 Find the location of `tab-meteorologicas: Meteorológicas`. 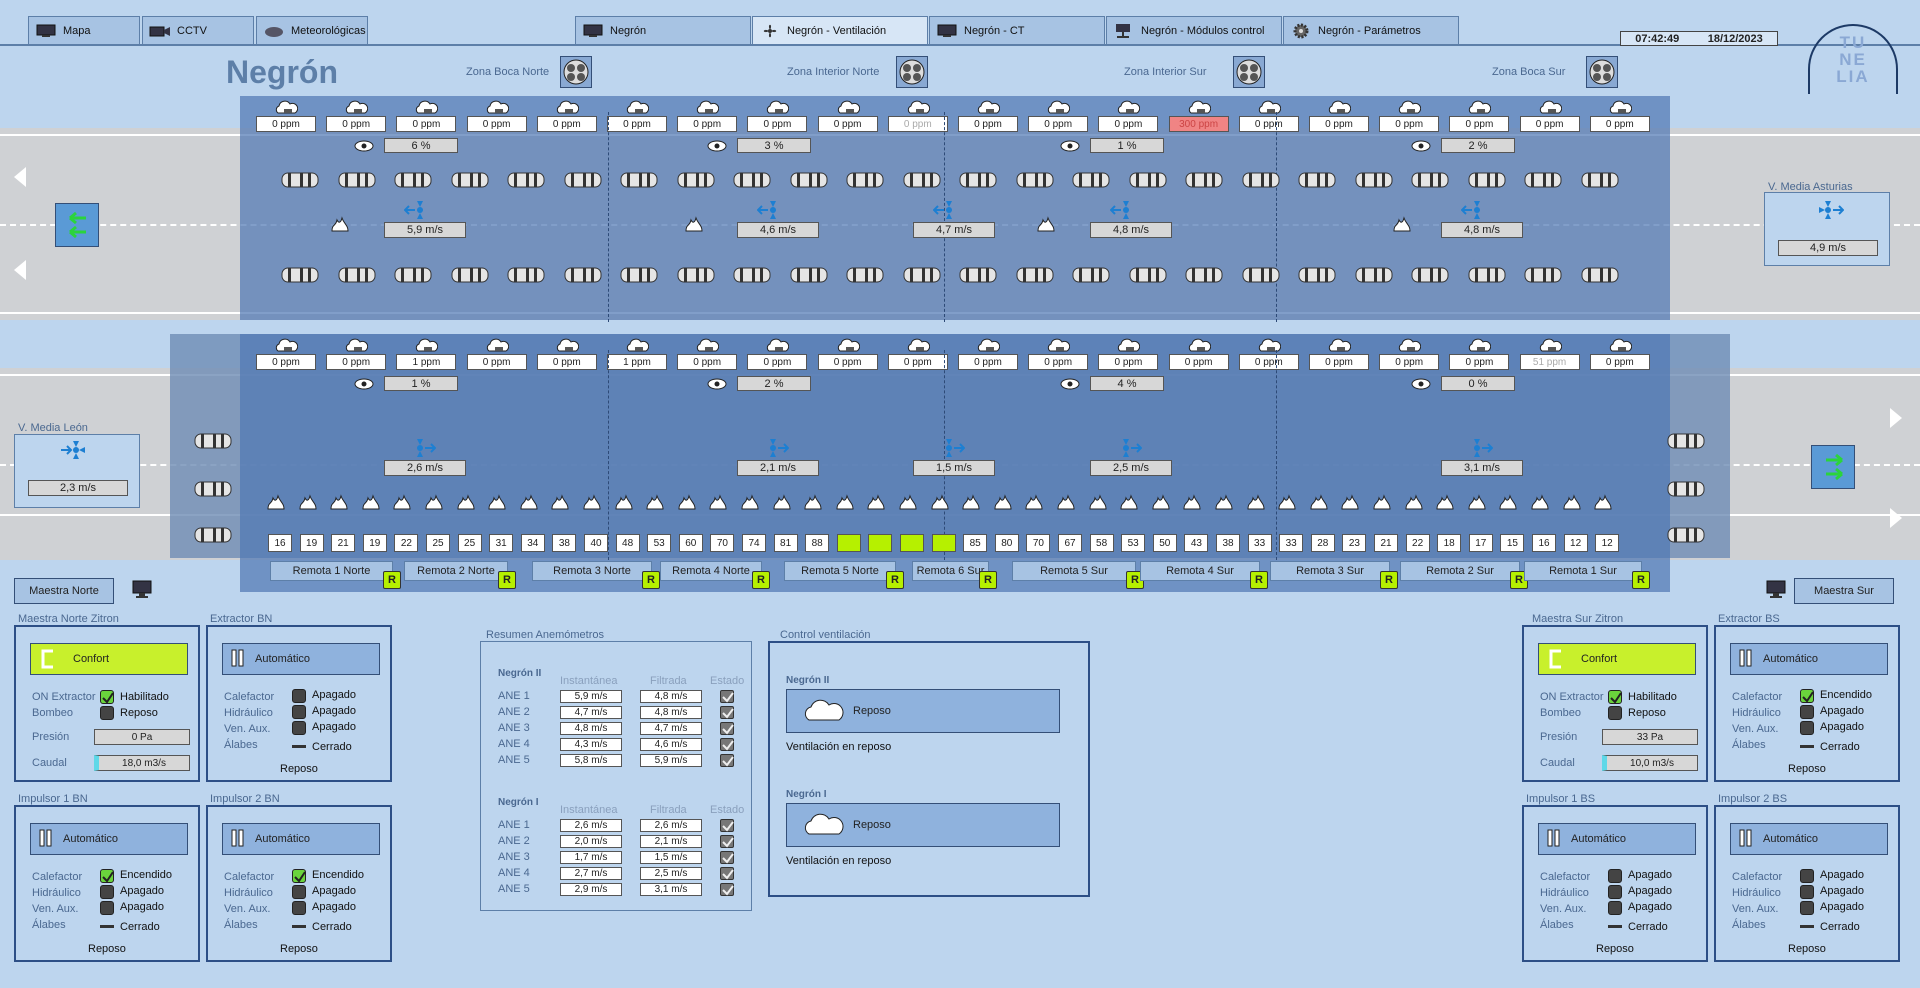

tab-meteorologicas: Meteorológicas is located at coordinates (312, 30).